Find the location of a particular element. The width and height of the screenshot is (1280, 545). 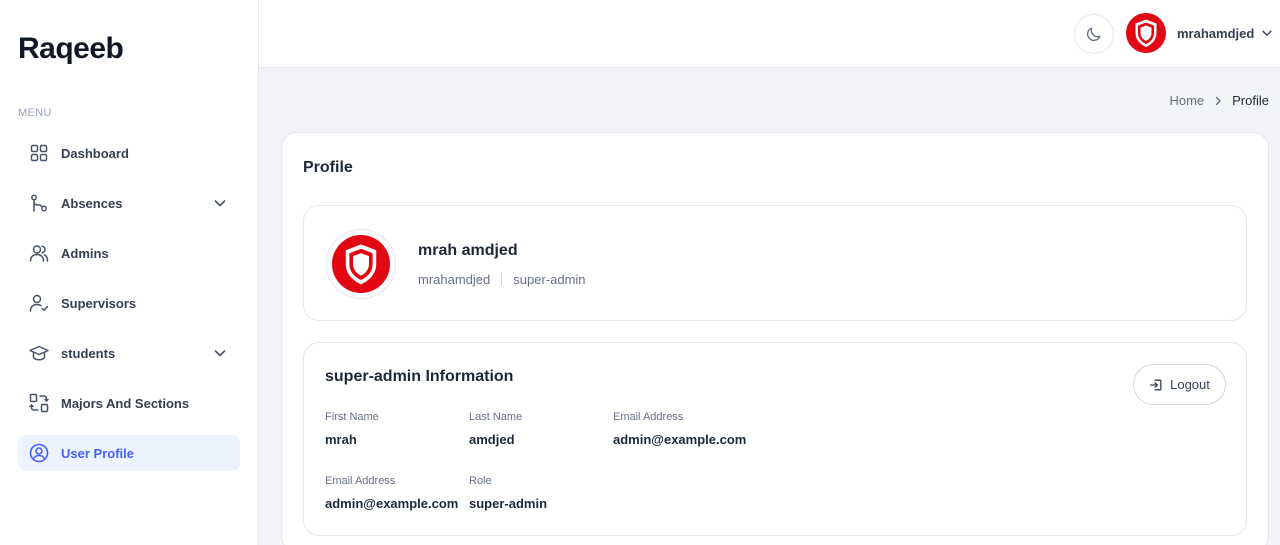

field-value: amdjed is located at coordinates (492, 439).